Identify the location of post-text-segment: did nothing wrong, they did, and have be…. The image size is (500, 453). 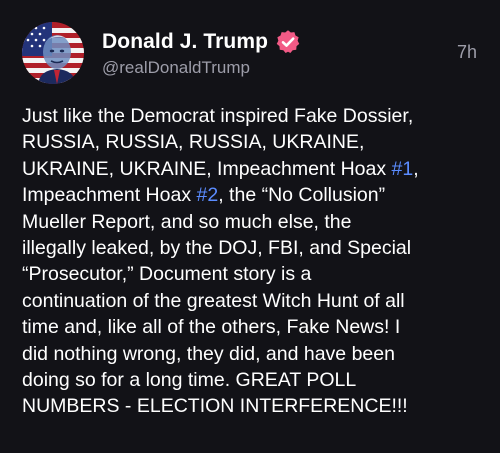
(208, 353).